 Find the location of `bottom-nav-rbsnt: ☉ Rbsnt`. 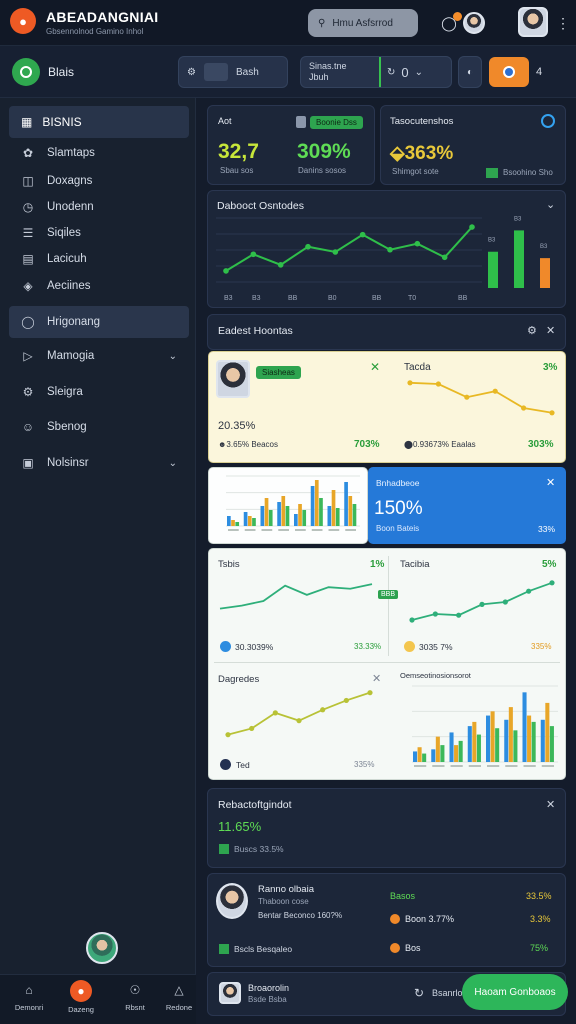

bottom-nav-rbsnt: ☉ Rbsnt is located at coordinates (135, 996).